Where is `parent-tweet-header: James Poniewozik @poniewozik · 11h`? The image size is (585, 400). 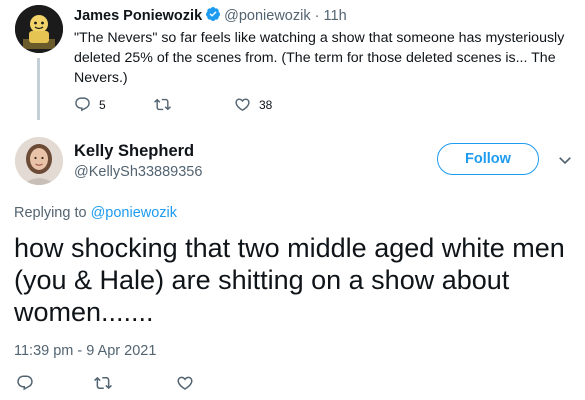 parent-tweet-header: James Poniewozik @poniewozik · 11h is located at coordinates (210, 16).